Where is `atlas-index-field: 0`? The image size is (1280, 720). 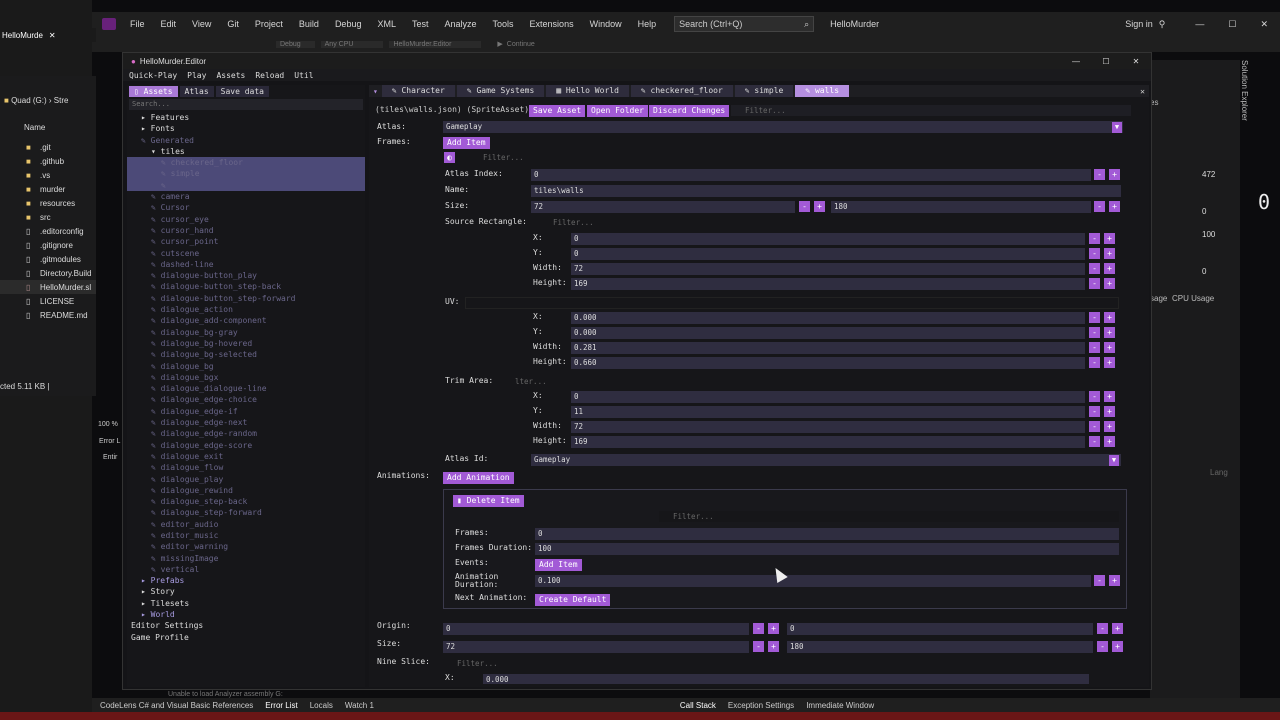 atlas-index-field: 0 is located at coordinates (811, 175).